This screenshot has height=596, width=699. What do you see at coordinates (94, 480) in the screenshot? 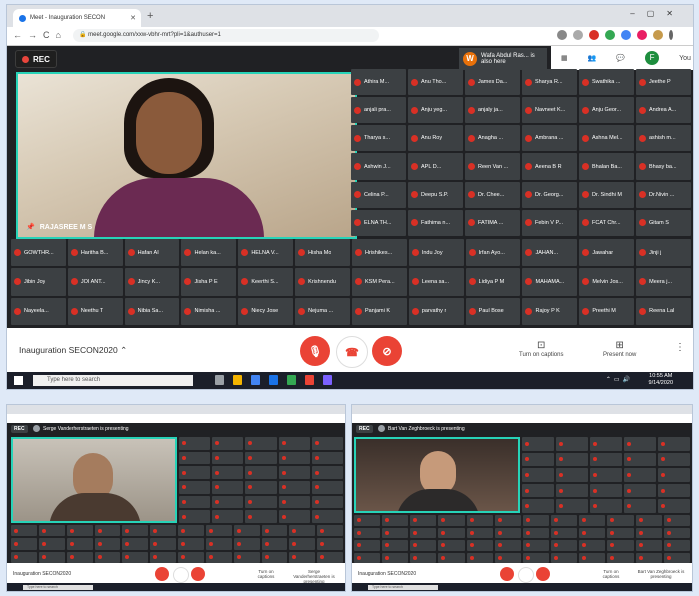
I see `presenter-video` at bounding box center [94, 480].